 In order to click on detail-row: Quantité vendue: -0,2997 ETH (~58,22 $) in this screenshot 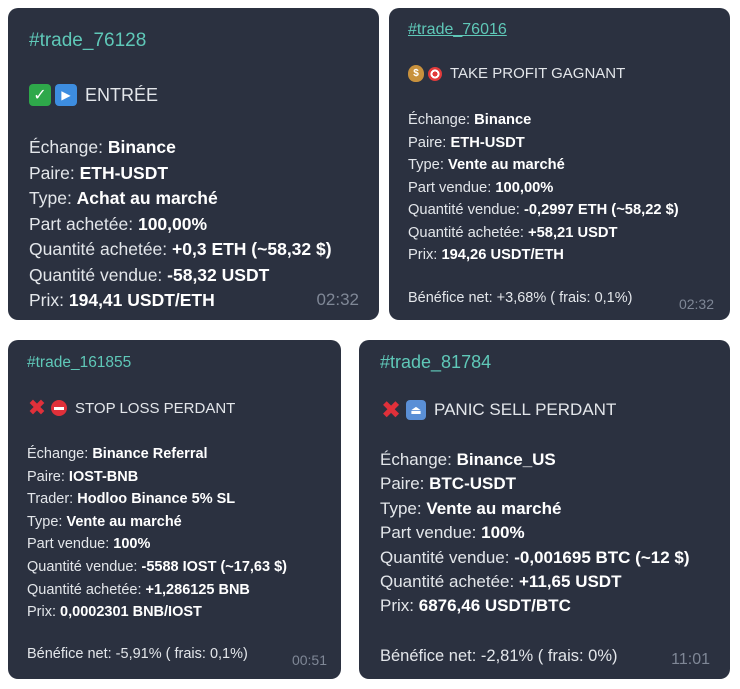, I will do `click(543, 210)`.